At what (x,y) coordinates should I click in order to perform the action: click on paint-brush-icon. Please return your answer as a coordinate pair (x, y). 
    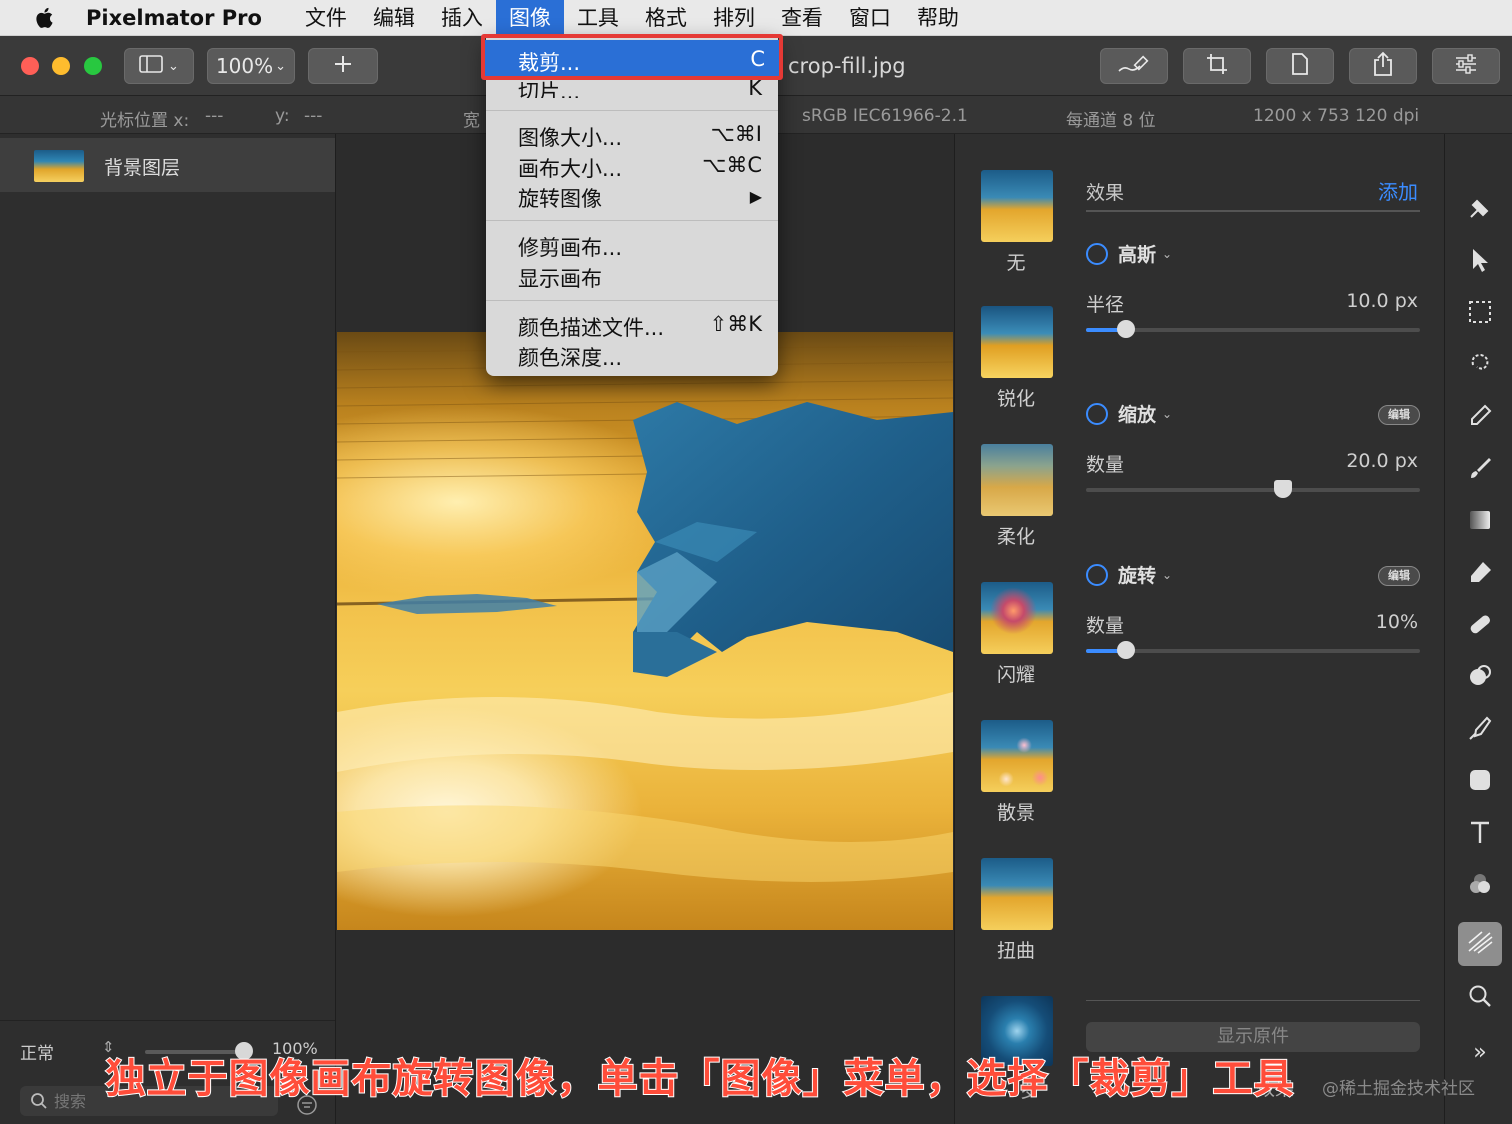
    Looking at the image, I should click on (1480, 470).